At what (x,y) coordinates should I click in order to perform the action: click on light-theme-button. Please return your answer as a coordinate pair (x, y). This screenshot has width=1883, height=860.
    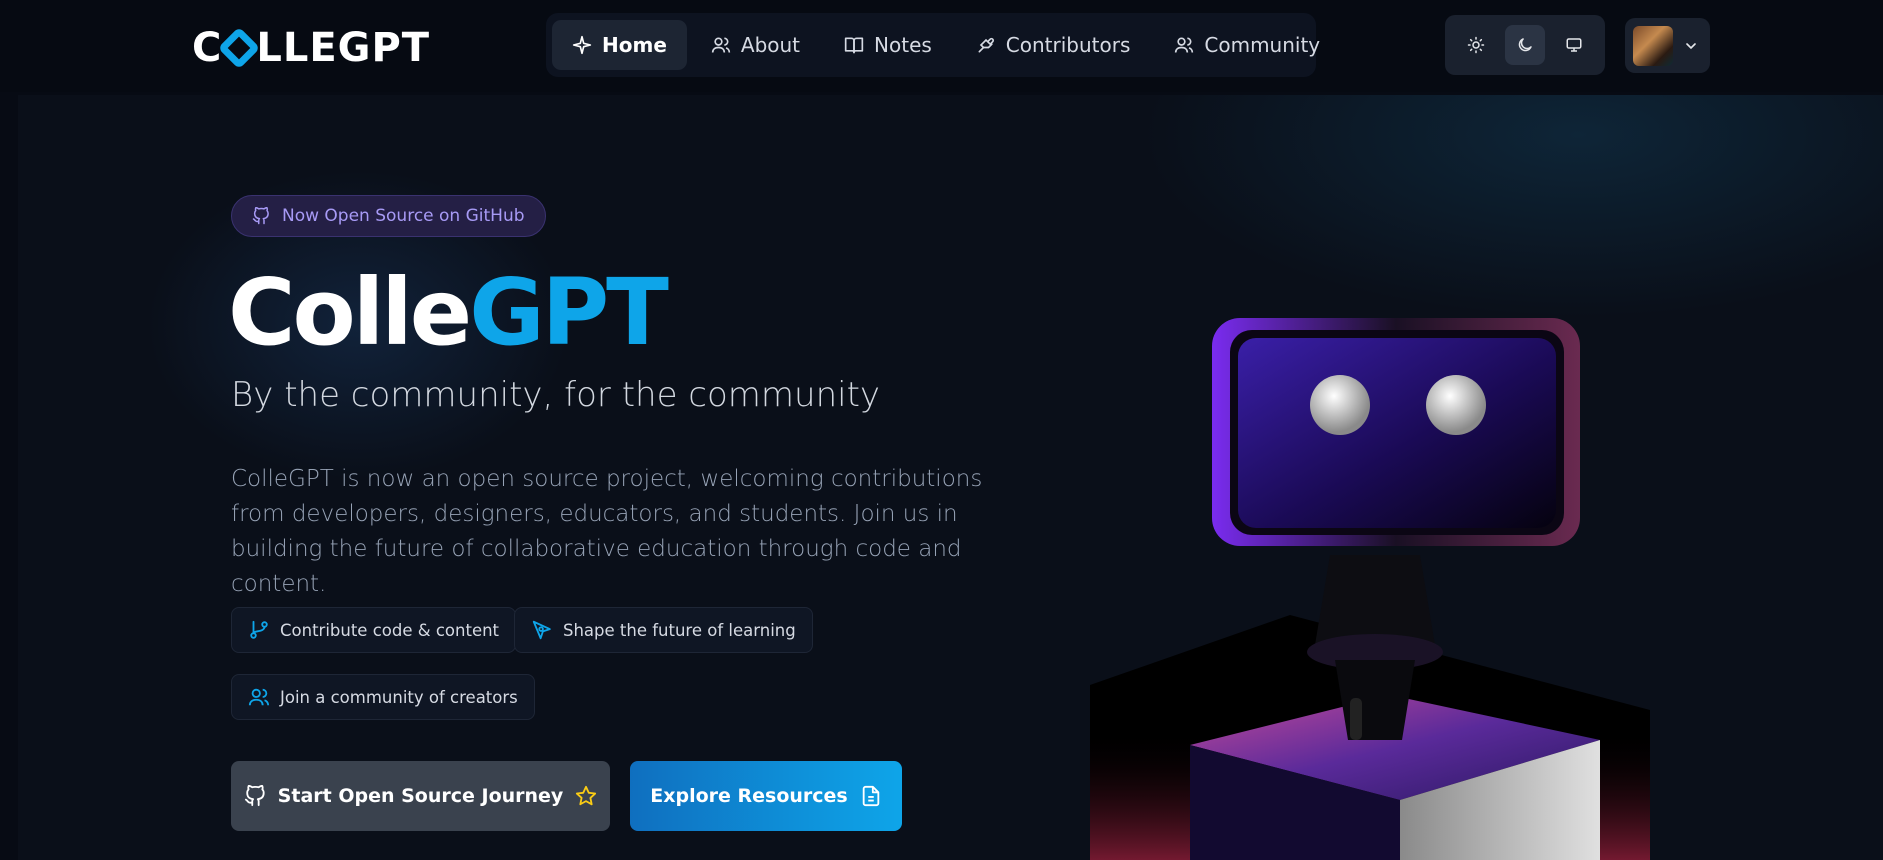
    Looking at the image, I should click on (1476, 45).